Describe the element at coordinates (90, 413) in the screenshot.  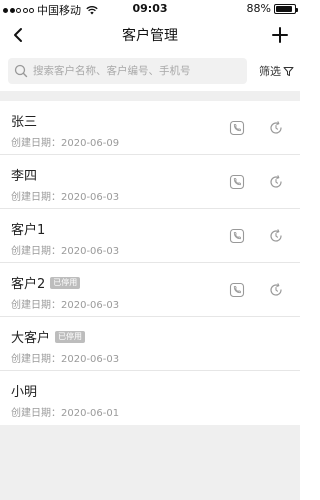
I see `date-value: 2020-06-01` at that location.